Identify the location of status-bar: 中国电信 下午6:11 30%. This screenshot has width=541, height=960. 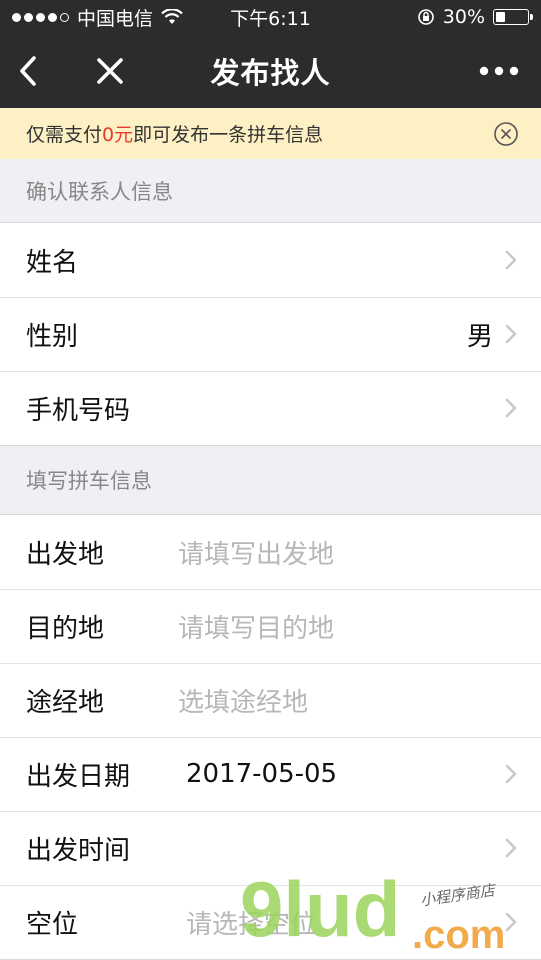
(270, 17).